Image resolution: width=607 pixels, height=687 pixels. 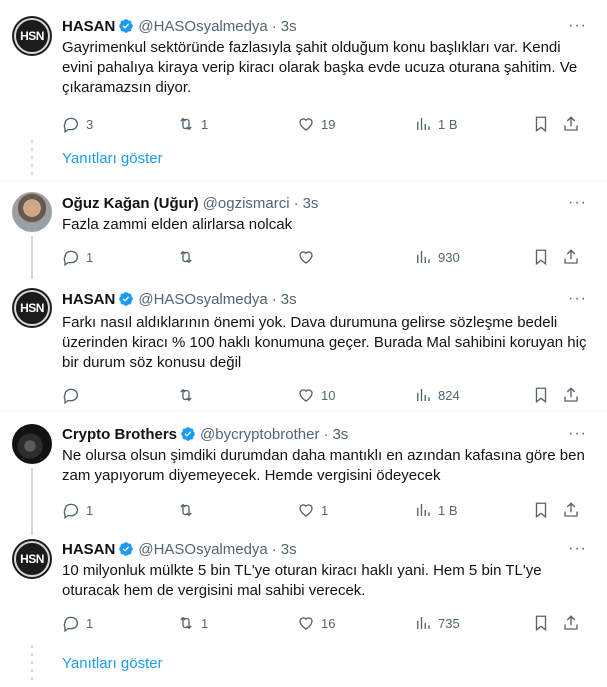 I want to click on reply-count: 3, so click(x=90, y=124).